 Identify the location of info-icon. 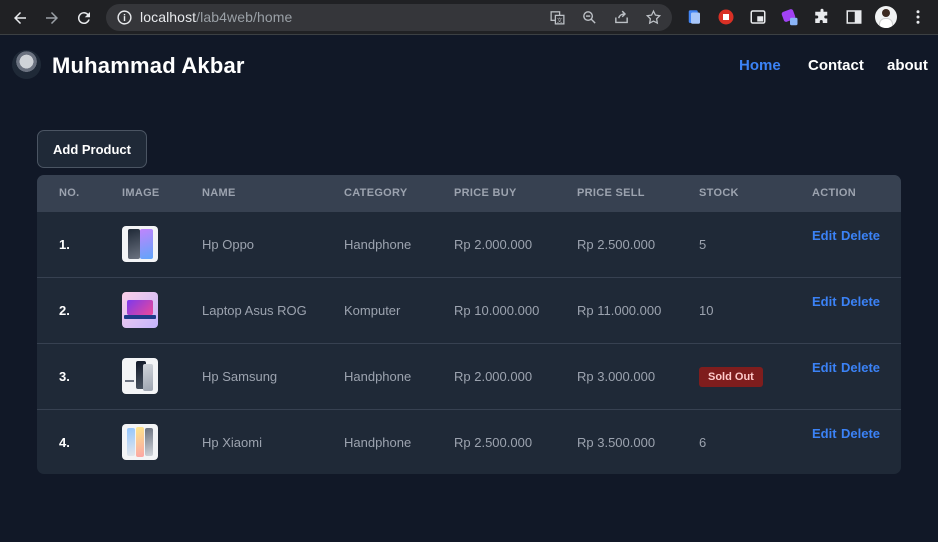
(124, 17).